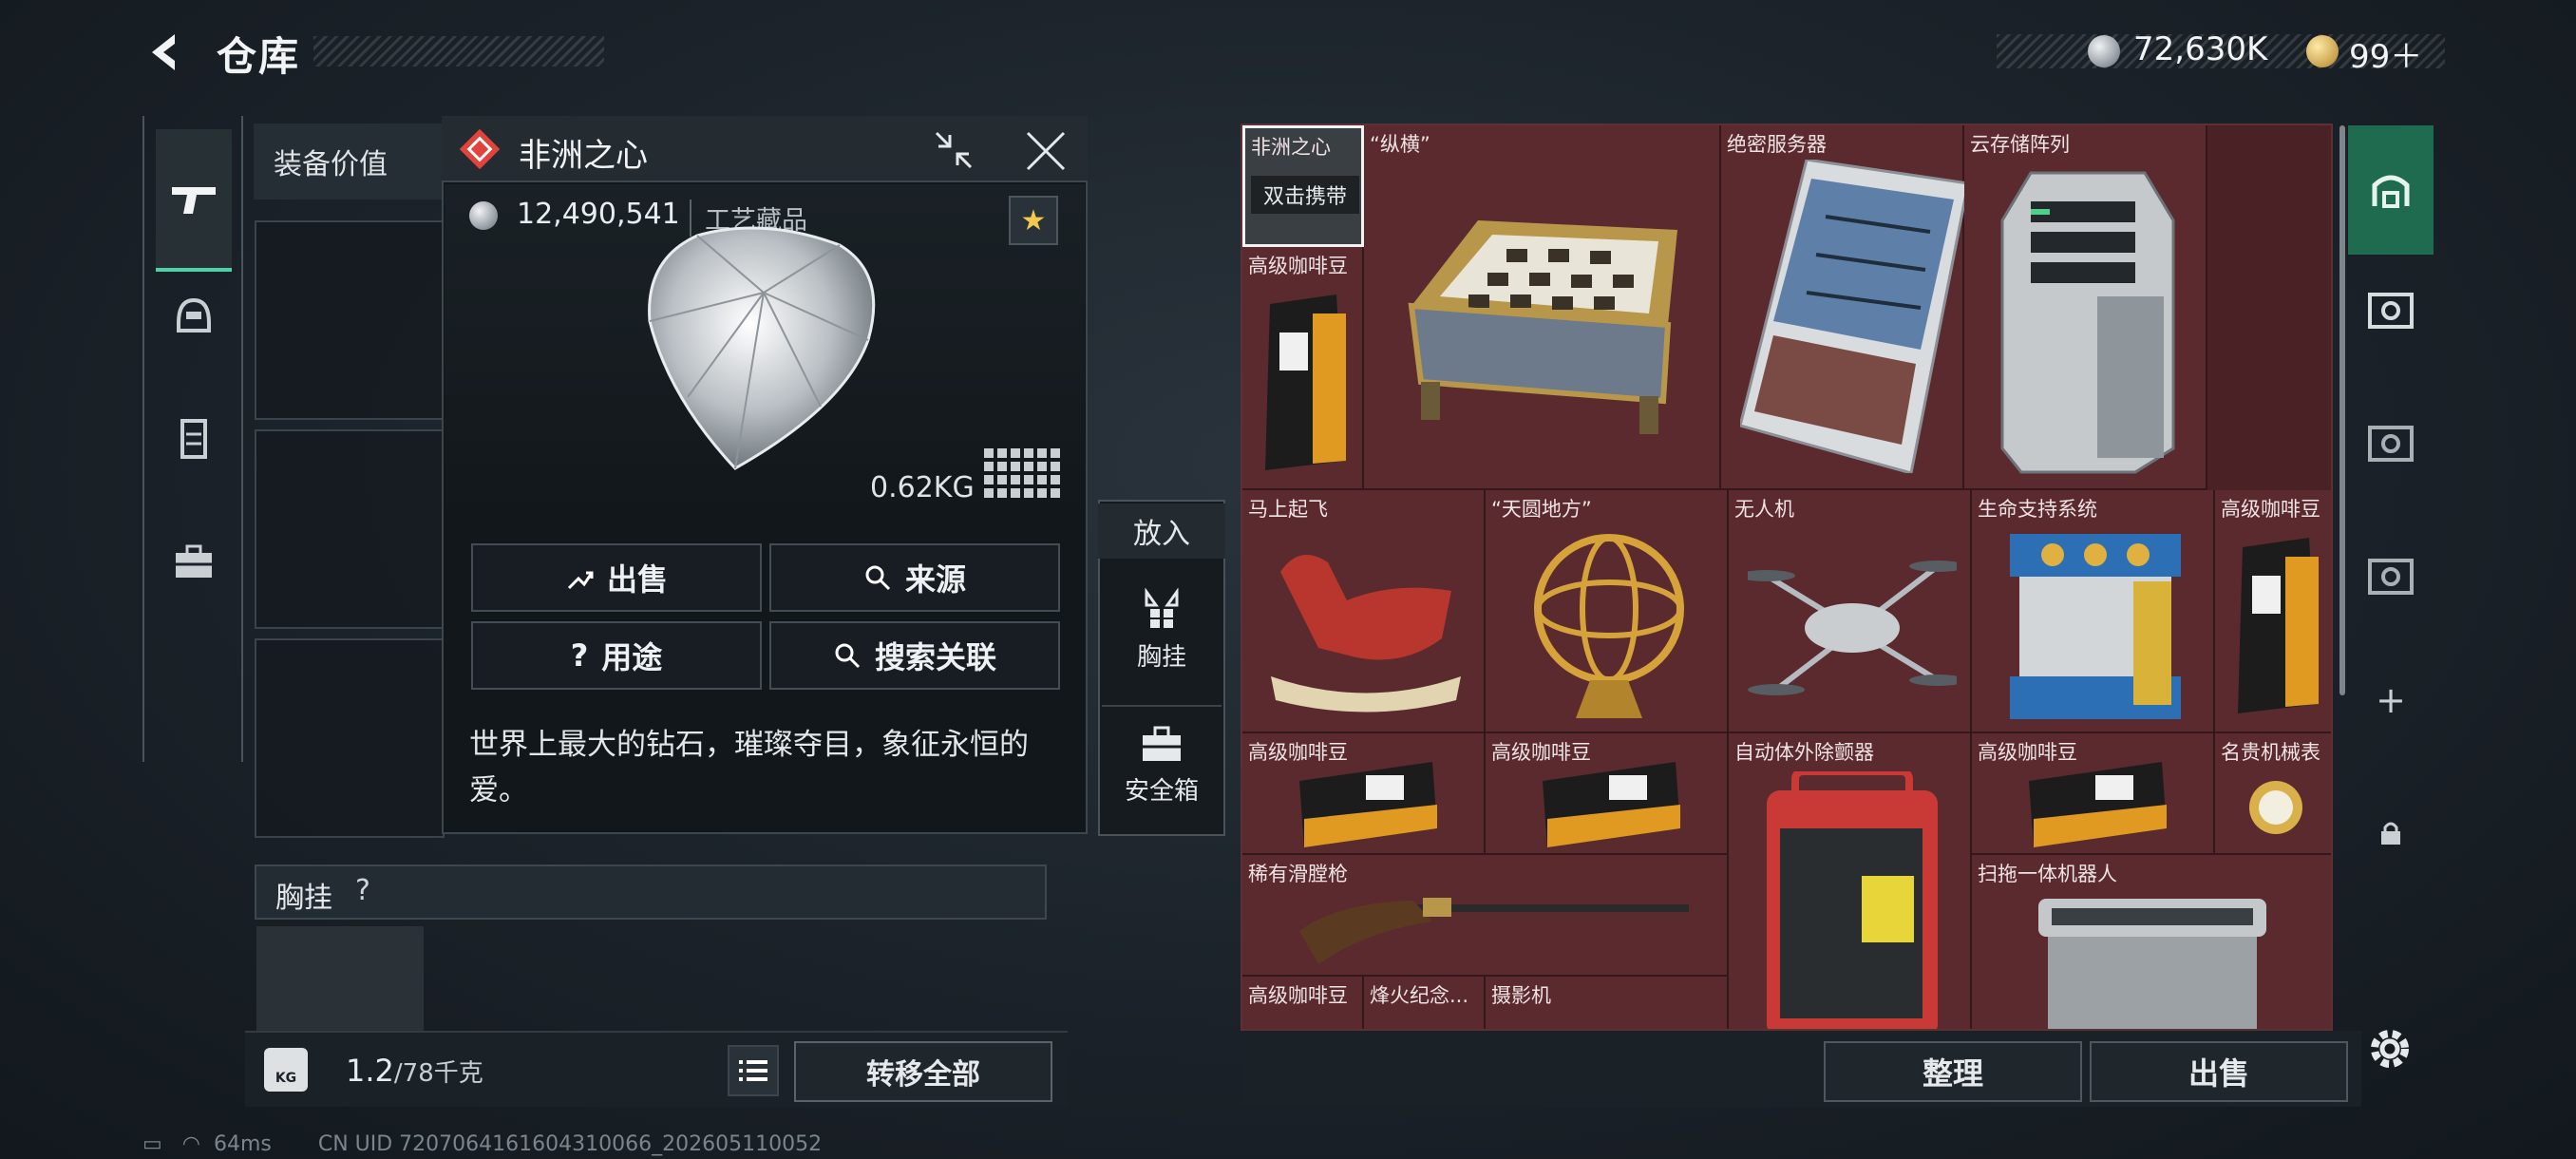 This screenshot has width=2576, height=1159. What do you see at coordinates (1366, 633) in the screenshot?
I see `horse-statue-image` at bounding box center [1366, 633].